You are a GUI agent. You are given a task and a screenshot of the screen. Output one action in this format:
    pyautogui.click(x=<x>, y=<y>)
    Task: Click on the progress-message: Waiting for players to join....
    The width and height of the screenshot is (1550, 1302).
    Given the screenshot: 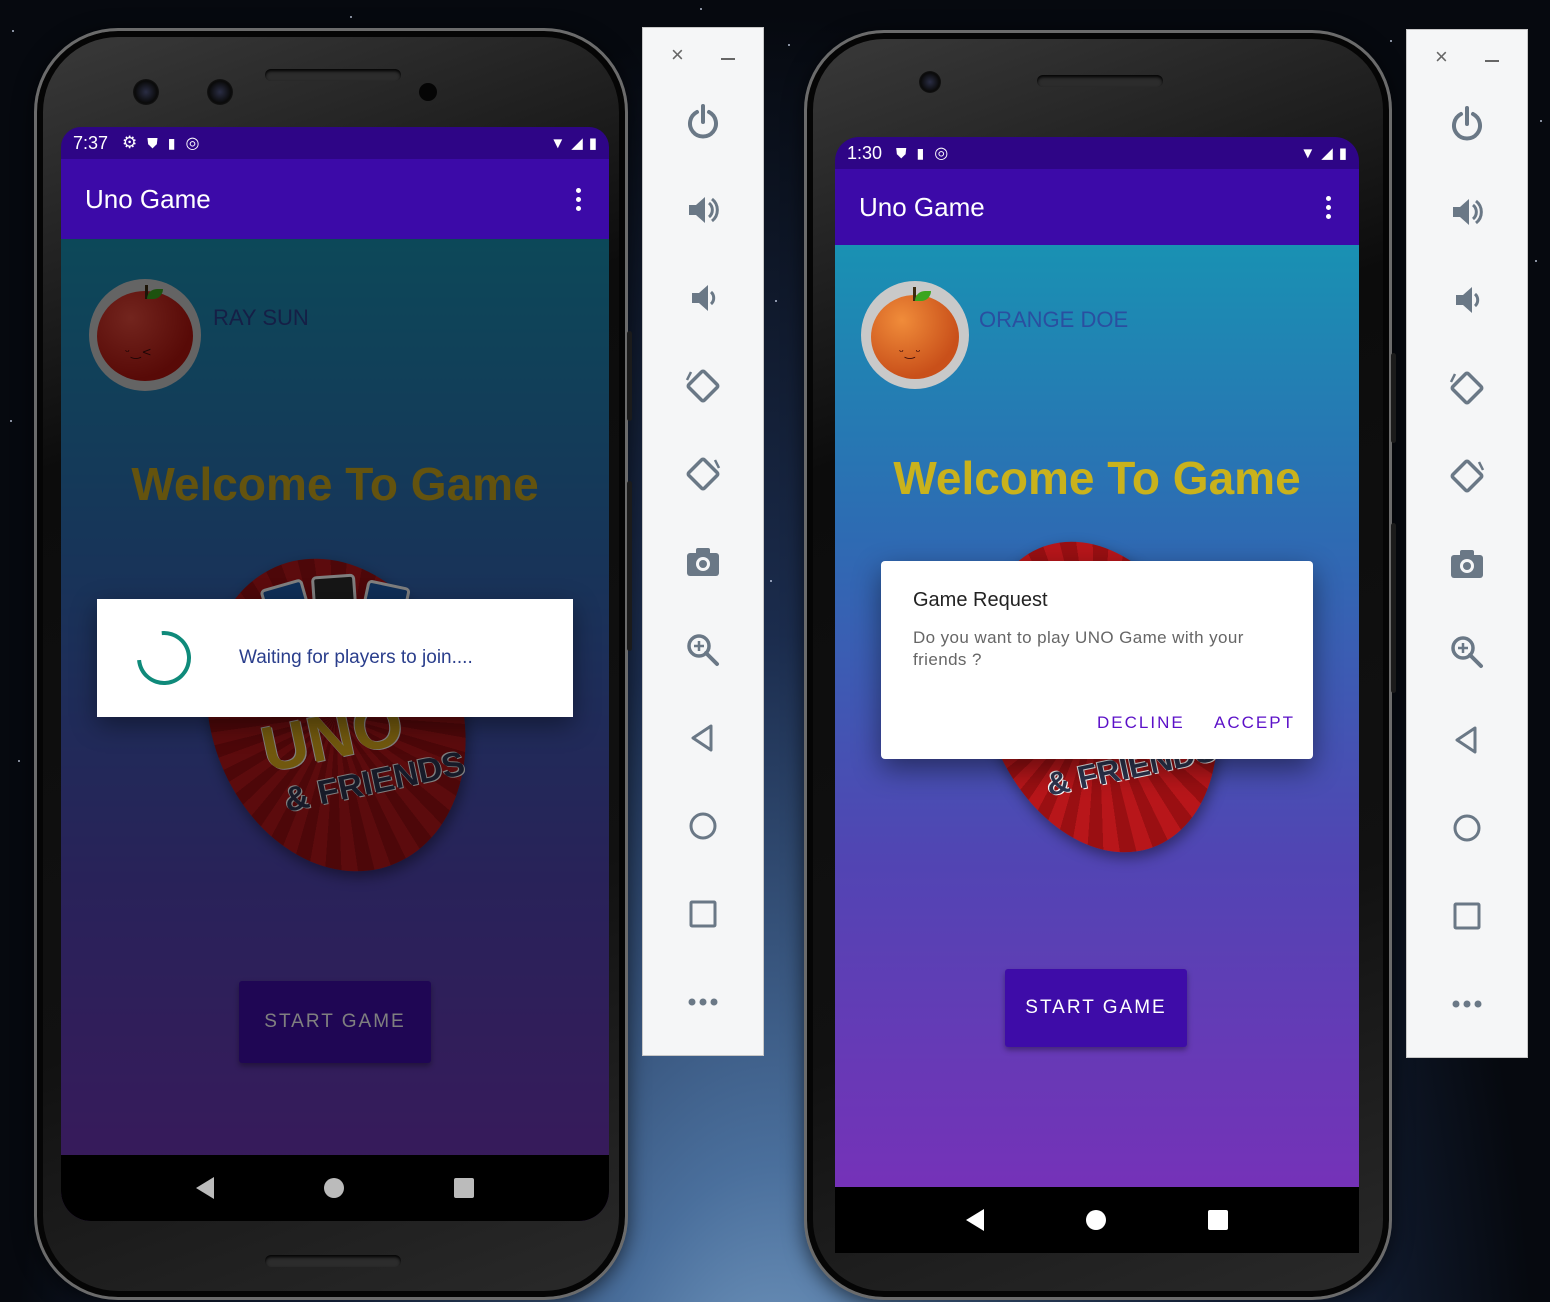 What is the action you would take?
    pyautogui.click(x=356, y=657)
    